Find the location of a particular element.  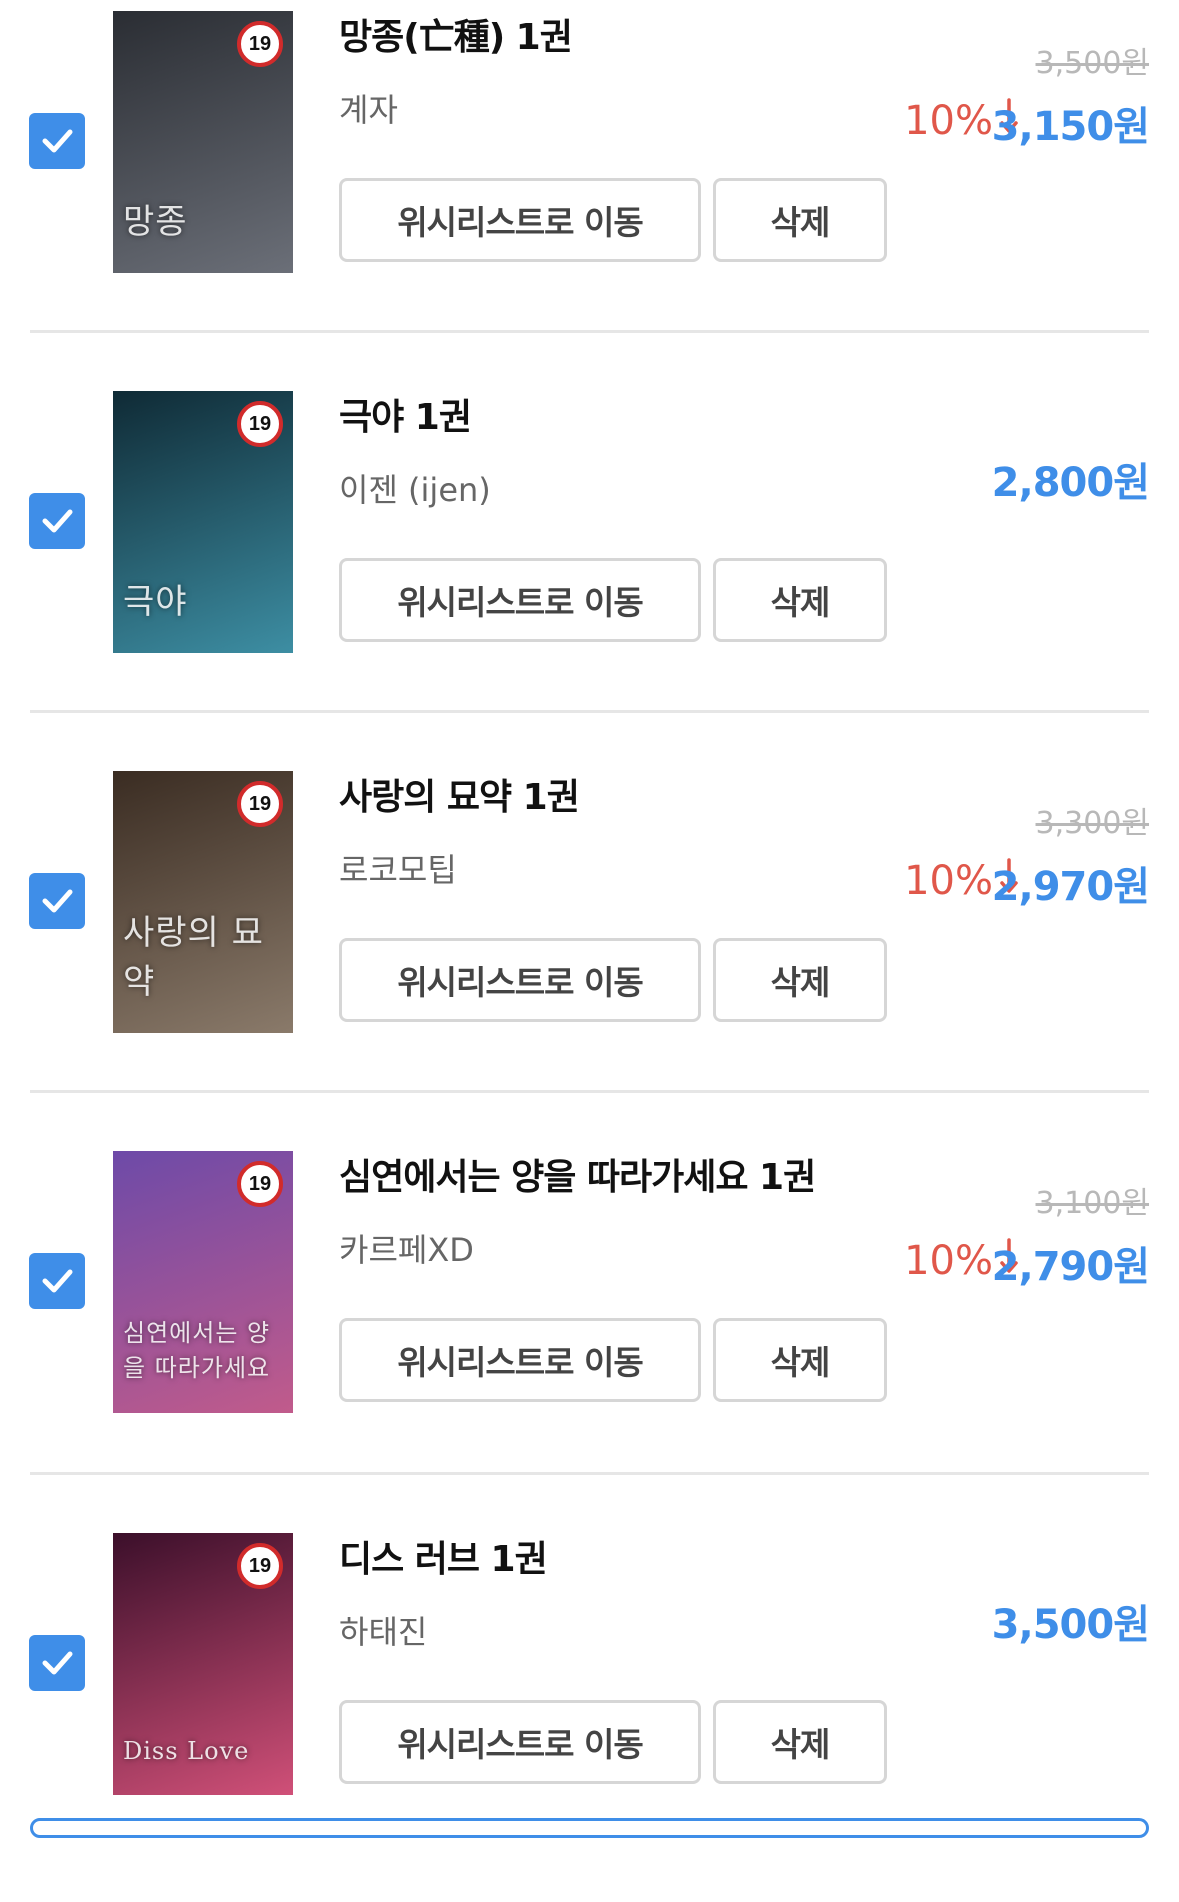

sale-price: 2,790원 is located at coordinates (1070, 1267).